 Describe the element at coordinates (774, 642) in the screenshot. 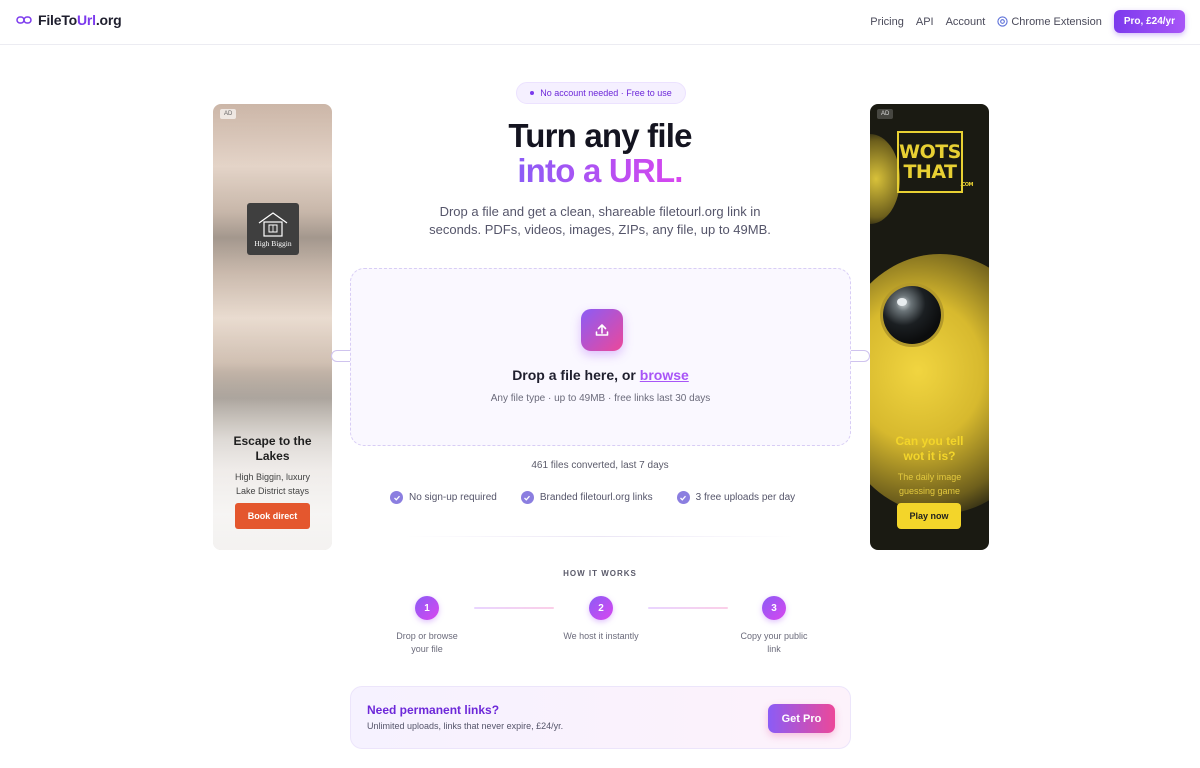

I see `step-3-text: Copy your public link` at that location.